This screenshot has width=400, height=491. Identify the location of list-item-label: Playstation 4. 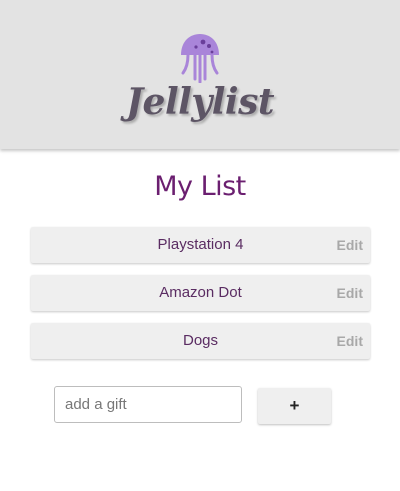
(200, 244).